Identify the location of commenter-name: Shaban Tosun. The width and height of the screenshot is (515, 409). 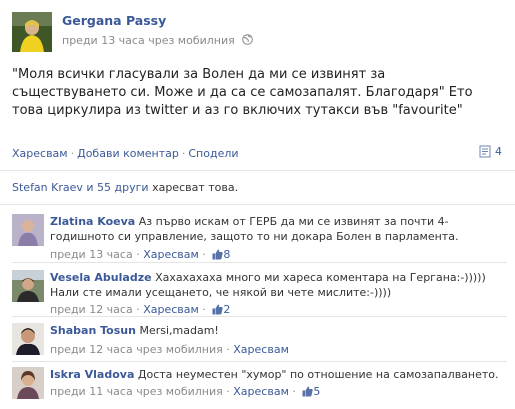
(93, 330).